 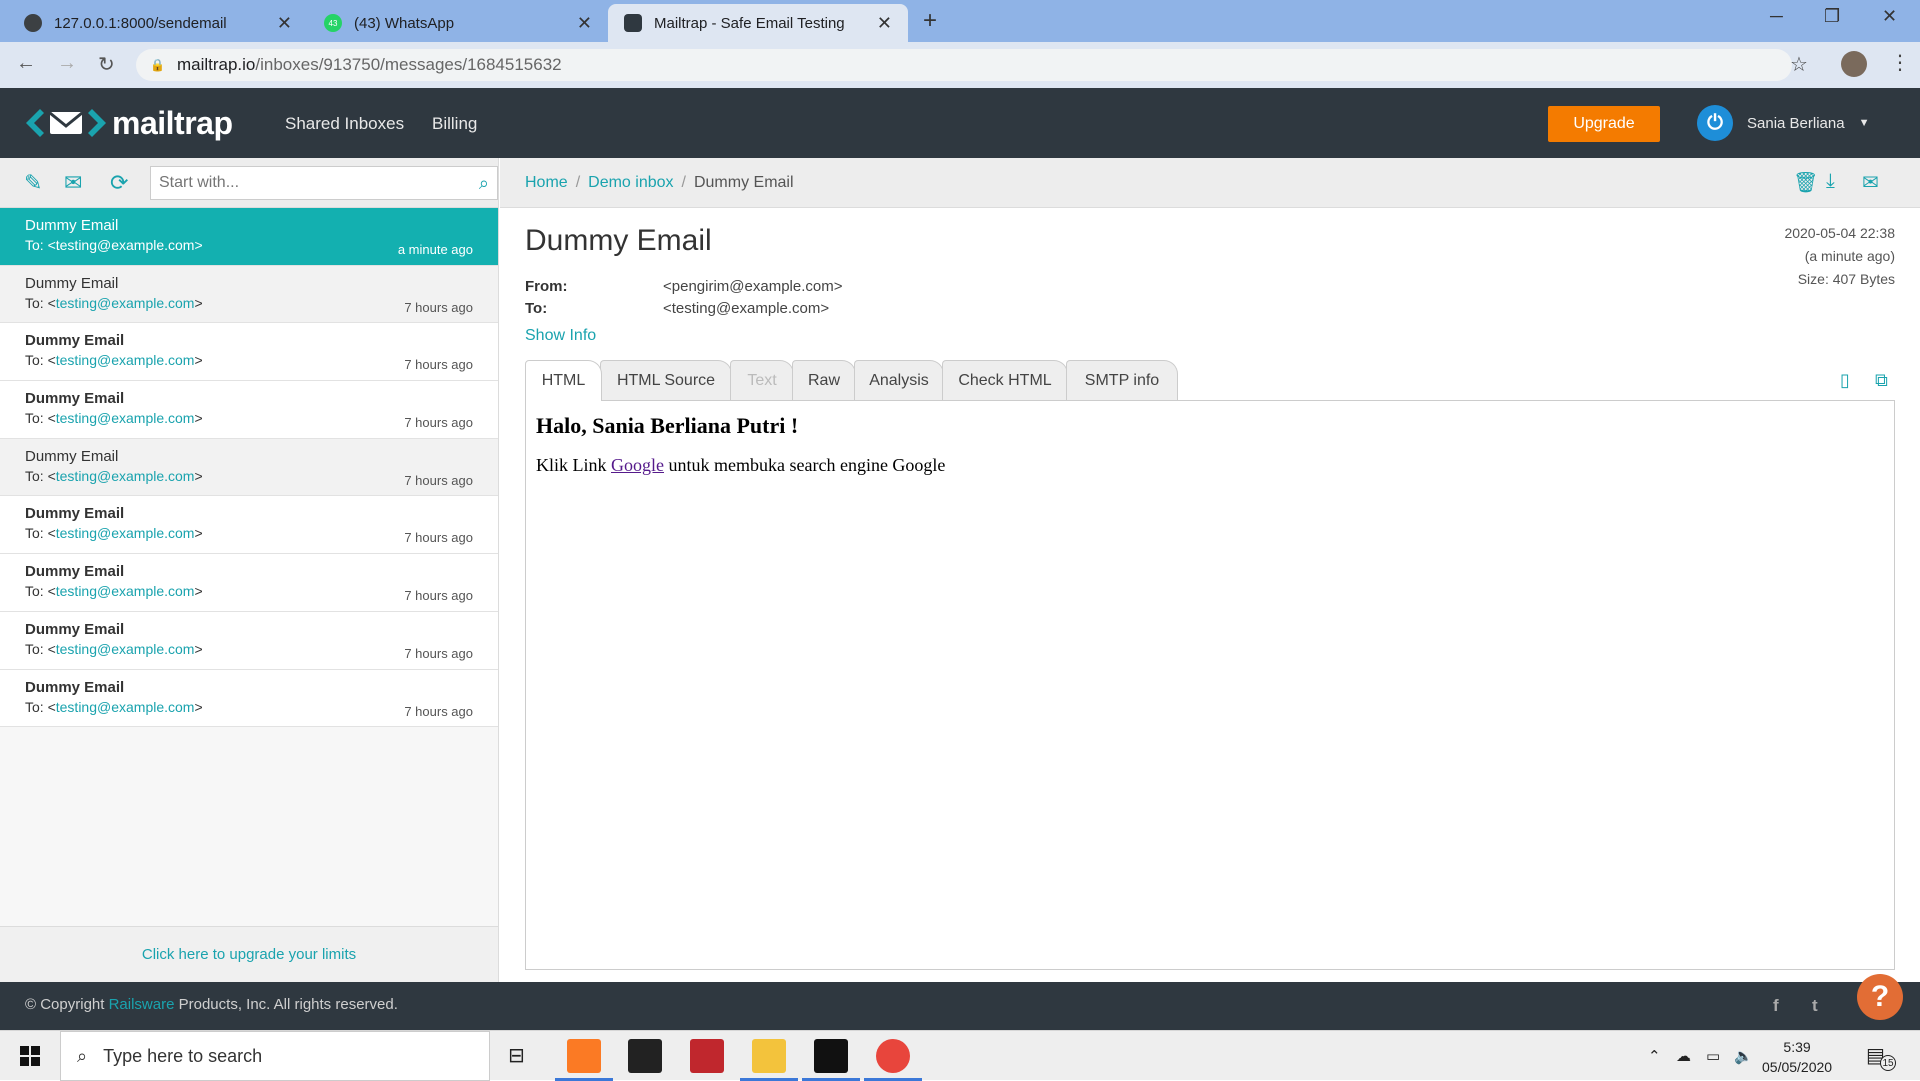 What do you see at coordinates (630, 182) in the screenshot?
I see `breadcrumb-inbox: Demo inbox` at bounding box center [630, 182].